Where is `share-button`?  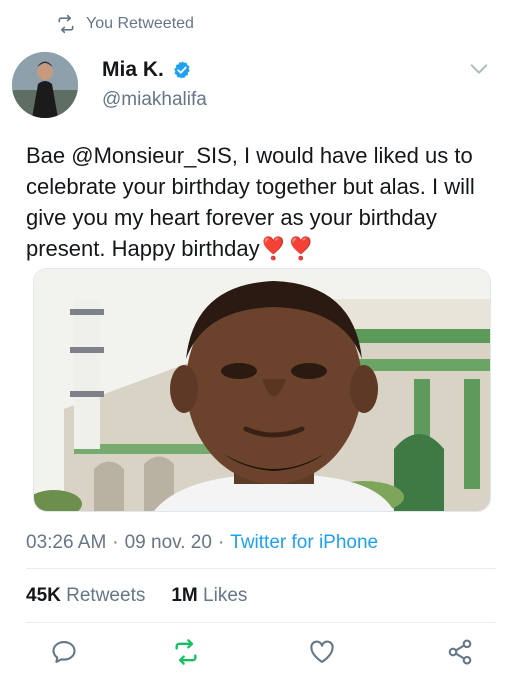
share-button is located at coordinates (460, 652).